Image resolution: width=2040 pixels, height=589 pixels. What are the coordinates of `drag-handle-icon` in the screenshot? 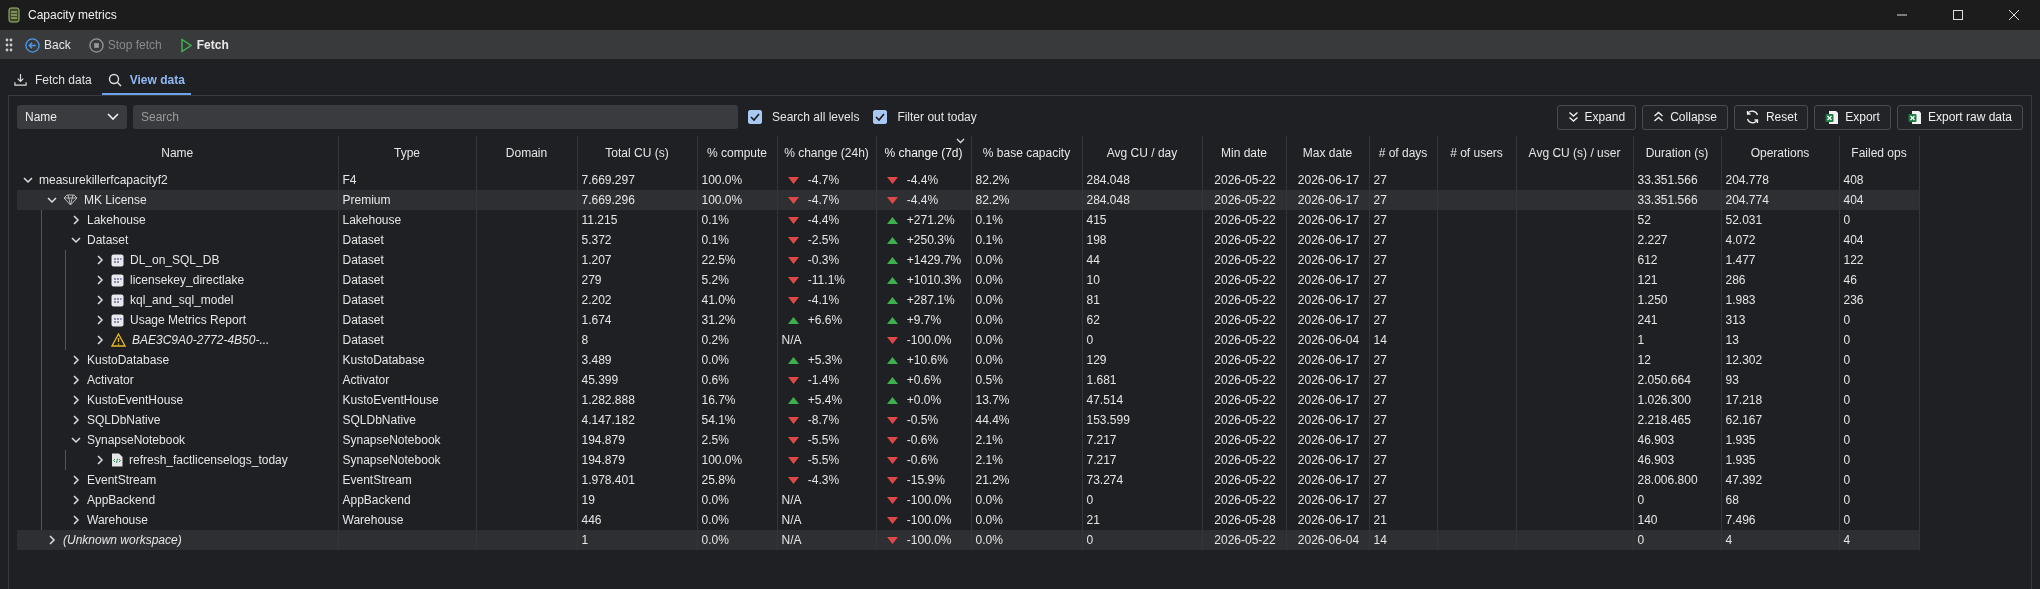 It's located at (9, 45).